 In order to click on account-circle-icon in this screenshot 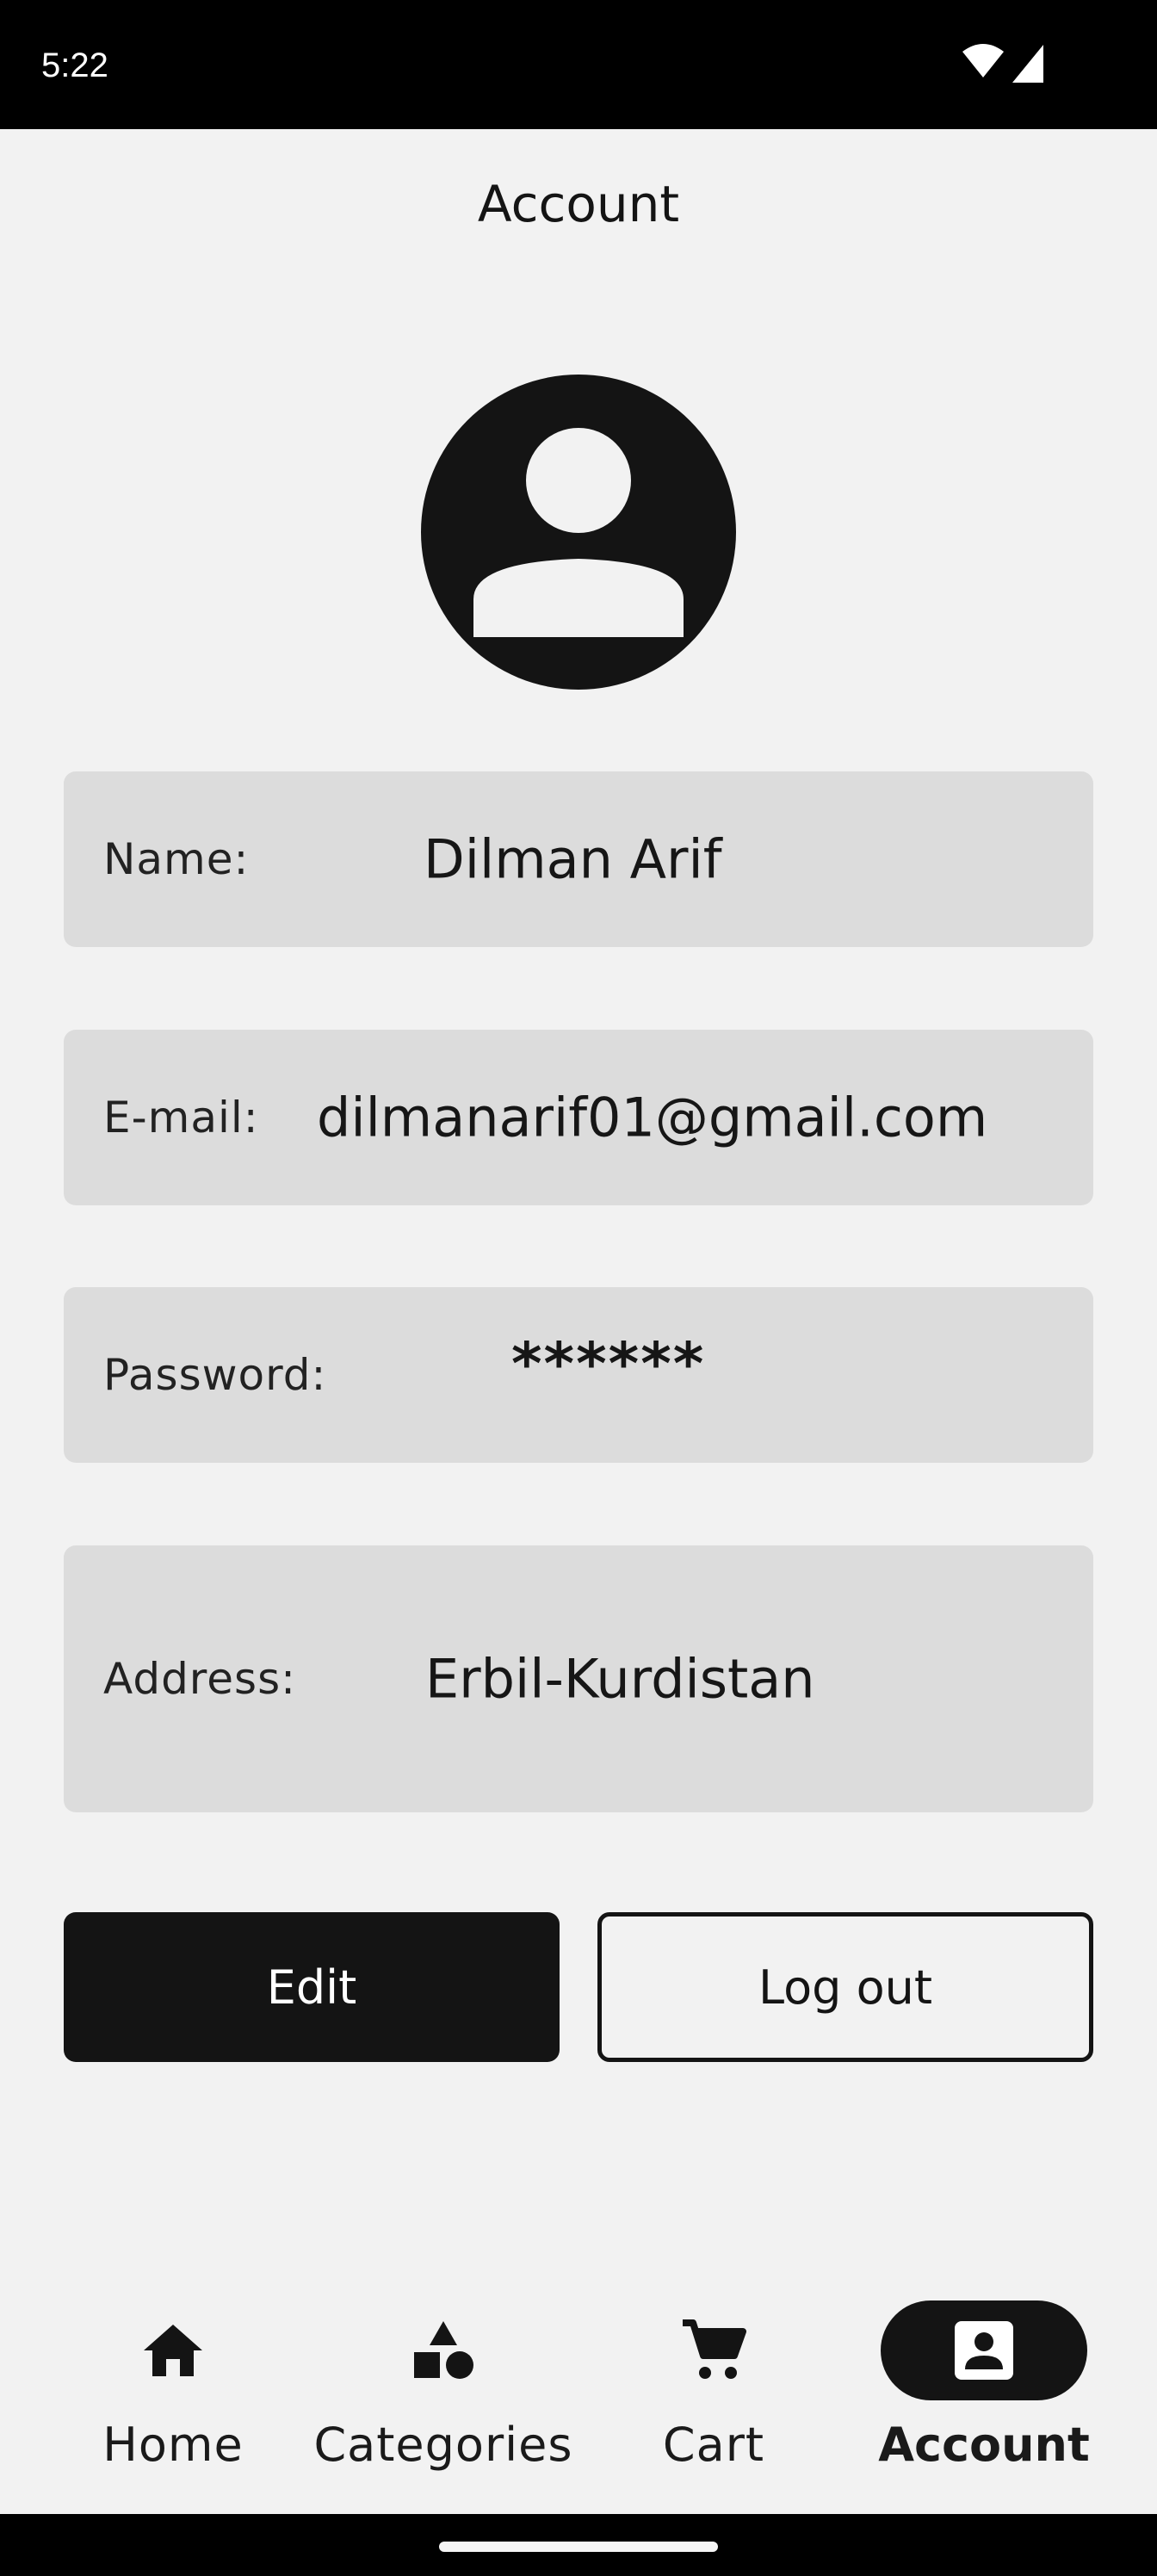, I will do `click(579, 532)`.